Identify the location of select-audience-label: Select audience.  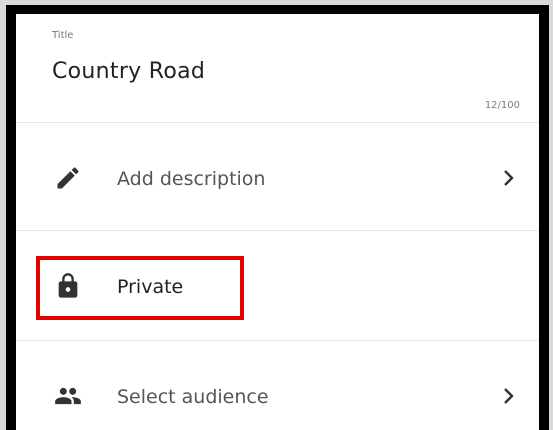
(193, 397).